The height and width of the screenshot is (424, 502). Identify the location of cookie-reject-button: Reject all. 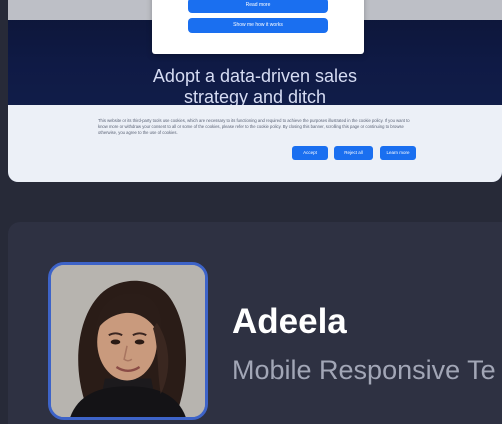
(353, 153).